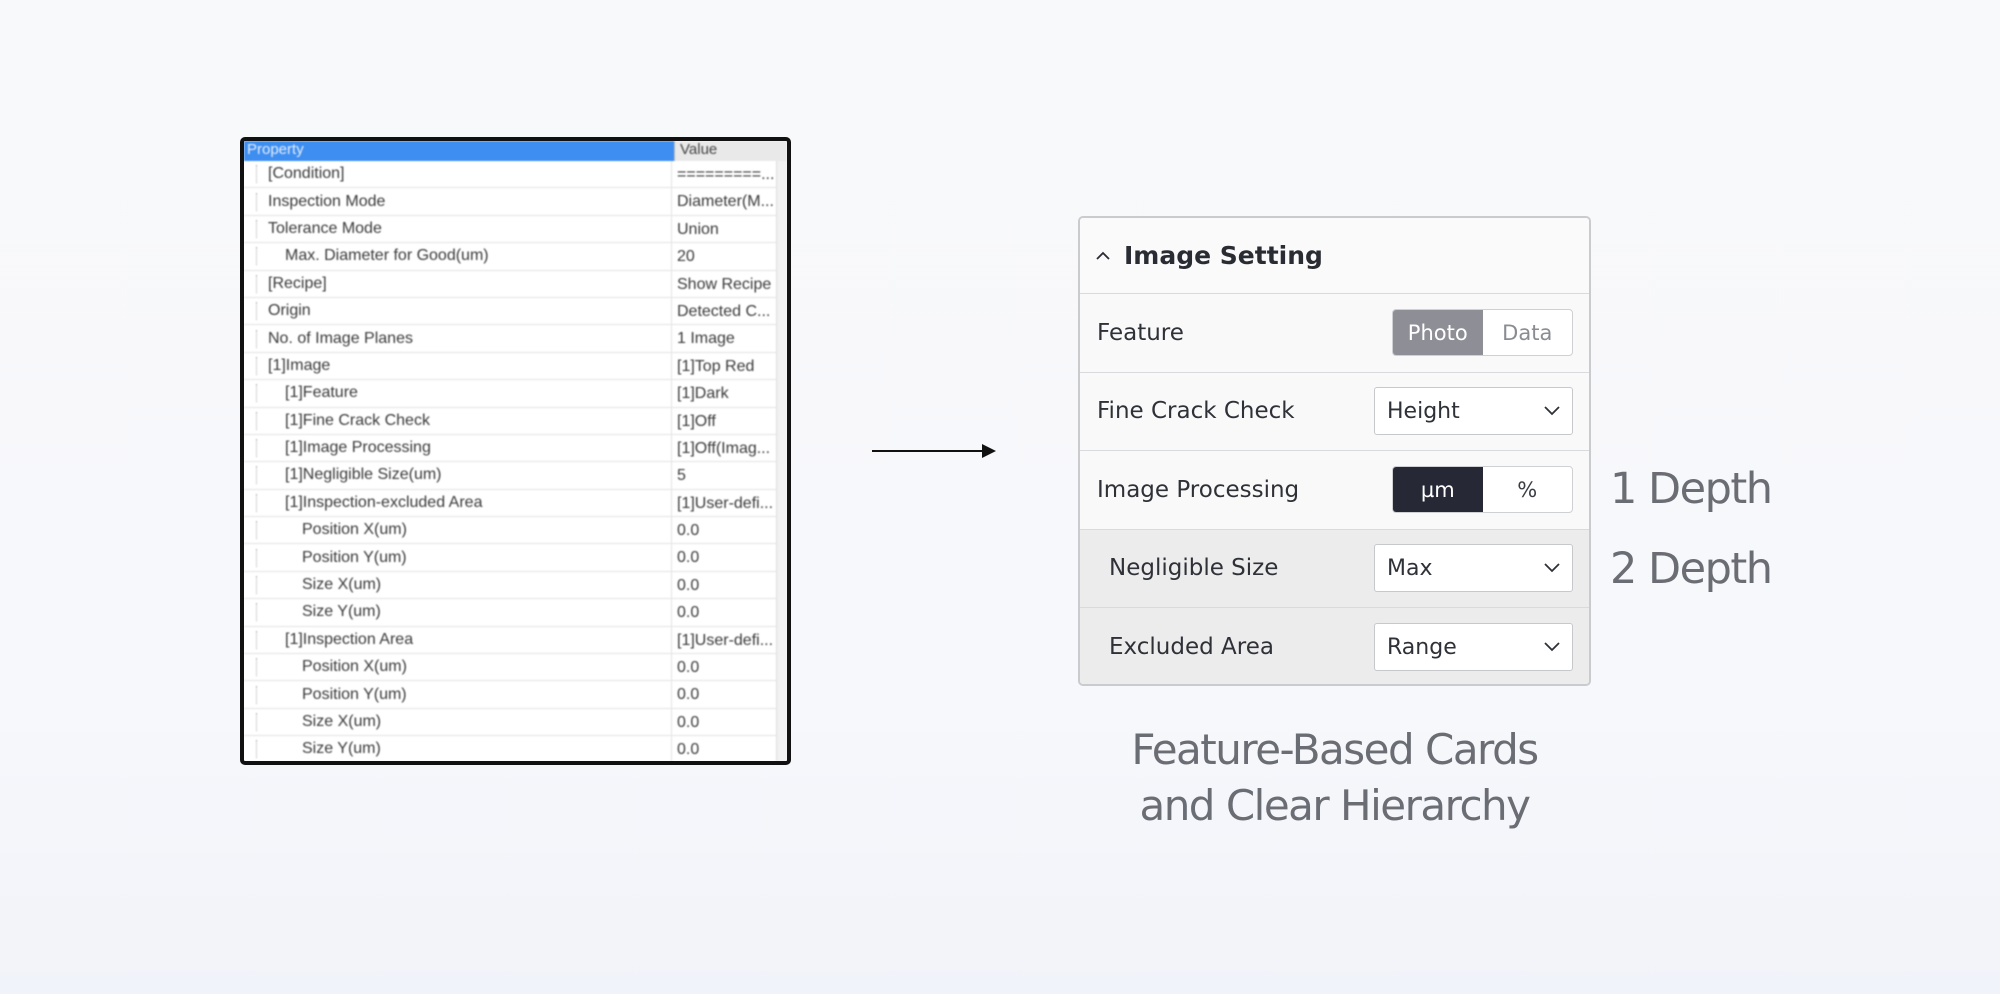 This screenshot has height=994, width=2000. Describe the element at coordinates (1438, 490) in the screenshot. I see `image-processing-option-um: µm` at that location.